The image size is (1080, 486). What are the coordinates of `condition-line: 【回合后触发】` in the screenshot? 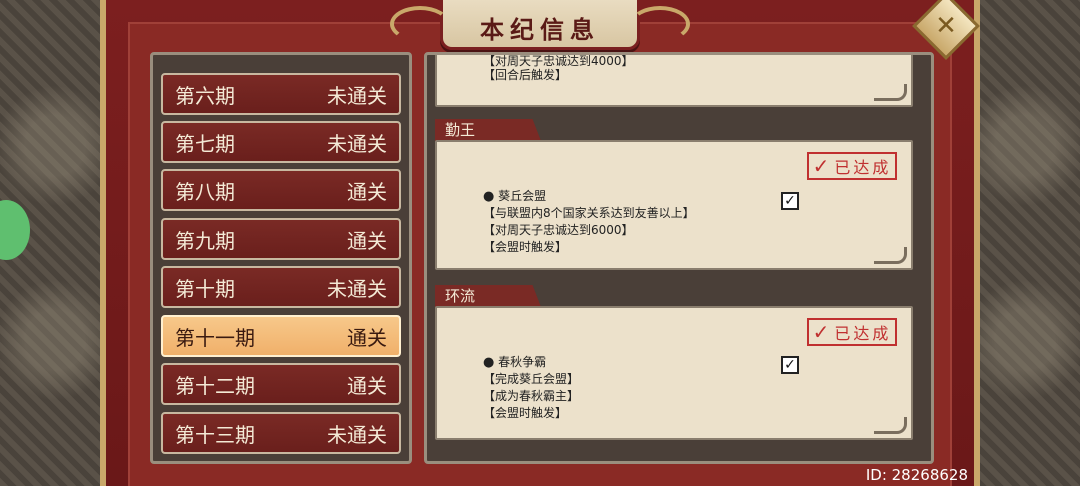 It's located at (525, 75).